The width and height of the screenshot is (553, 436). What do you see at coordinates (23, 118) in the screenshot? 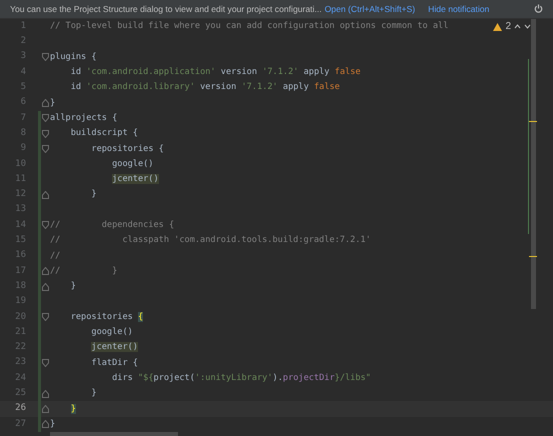
I see `line-number: 7` at bounding box center [23, 118].